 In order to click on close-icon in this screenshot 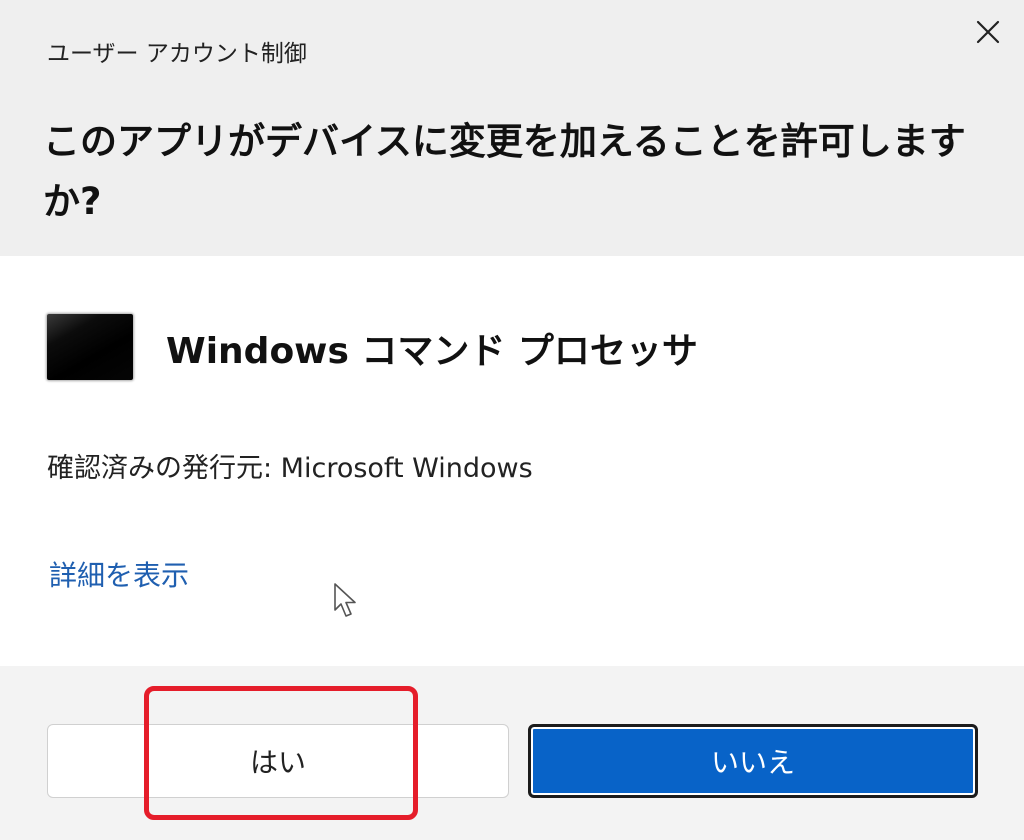, I will do `click(988, 32)`.